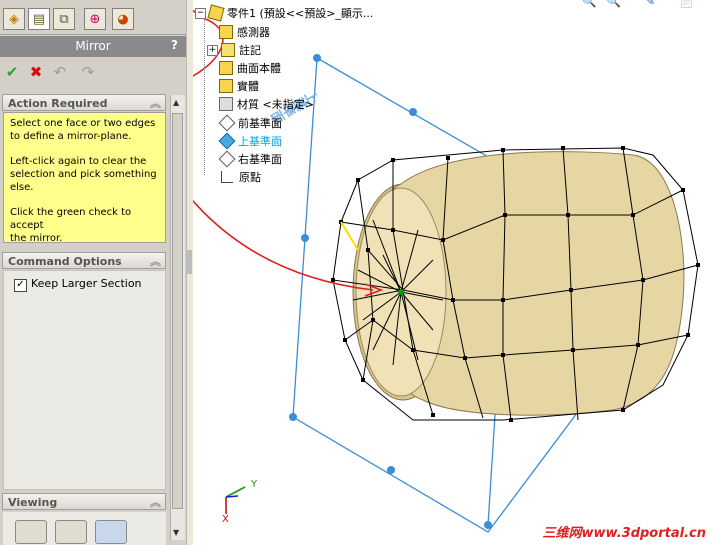 This screenshot has width=714, height=545. Describe the element at coordinates (33, 502) in the screenshot. I see `section-title: Viewing` at that location.